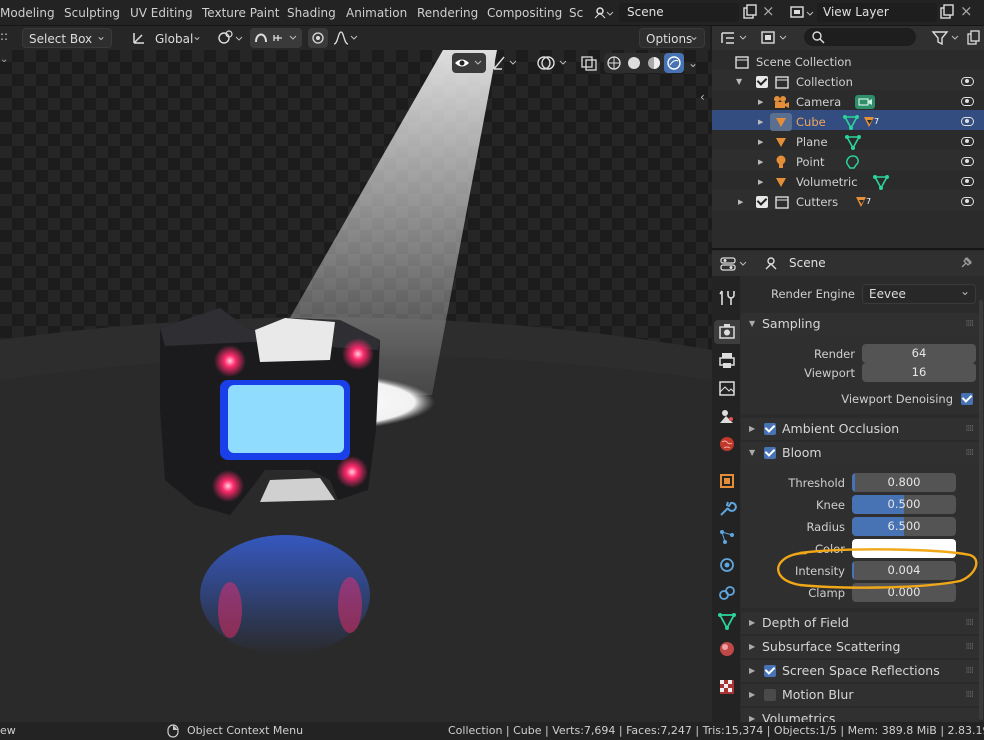 The height and width of the screenshot is (740, 984). I want to click on bloom-panel-header: ▼ Bloom ⁞⁞⁞⁞, so click(860, 453).